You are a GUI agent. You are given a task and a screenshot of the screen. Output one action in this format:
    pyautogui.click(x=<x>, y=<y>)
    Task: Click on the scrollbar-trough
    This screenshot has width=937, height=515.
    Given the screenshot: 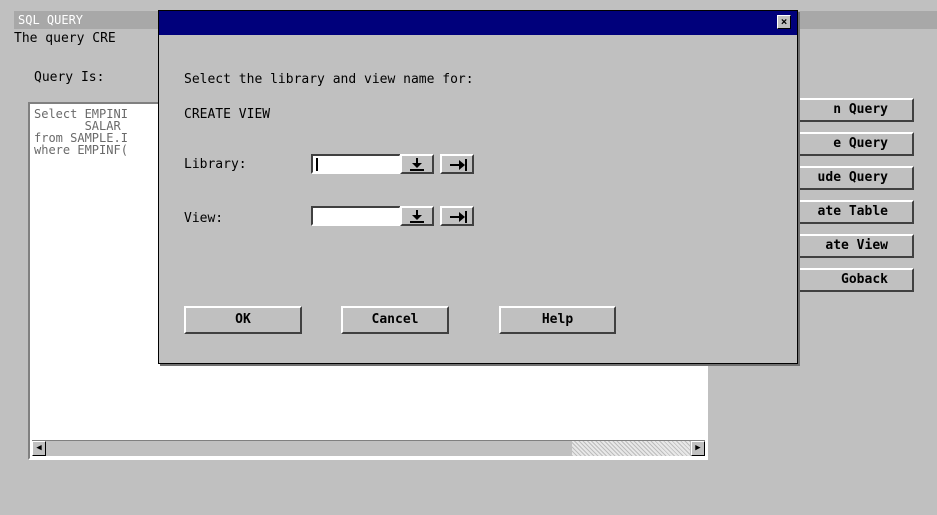 What is the action you would take?
    pyautogui.click(x=631, y=448)
    